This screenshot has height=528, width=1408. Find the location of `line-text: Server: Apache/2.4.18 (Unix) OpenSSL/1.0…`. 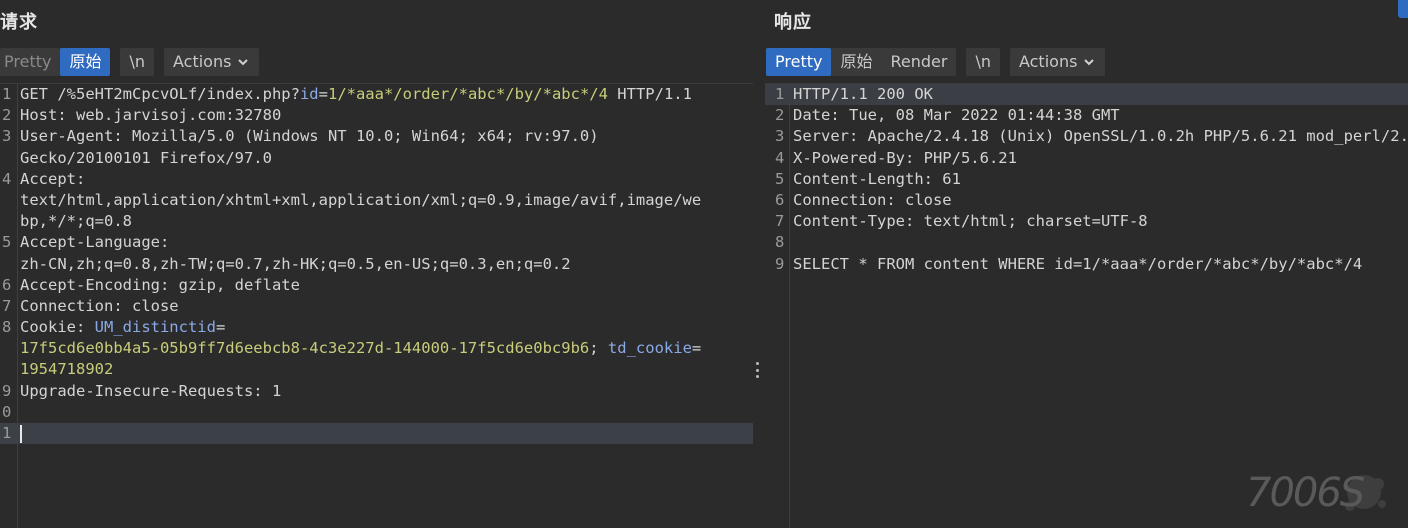

line-text: Server: Apache/2.4.18 (Unix) OpenSSL/1.0… is located at coordinates (1100, 136).